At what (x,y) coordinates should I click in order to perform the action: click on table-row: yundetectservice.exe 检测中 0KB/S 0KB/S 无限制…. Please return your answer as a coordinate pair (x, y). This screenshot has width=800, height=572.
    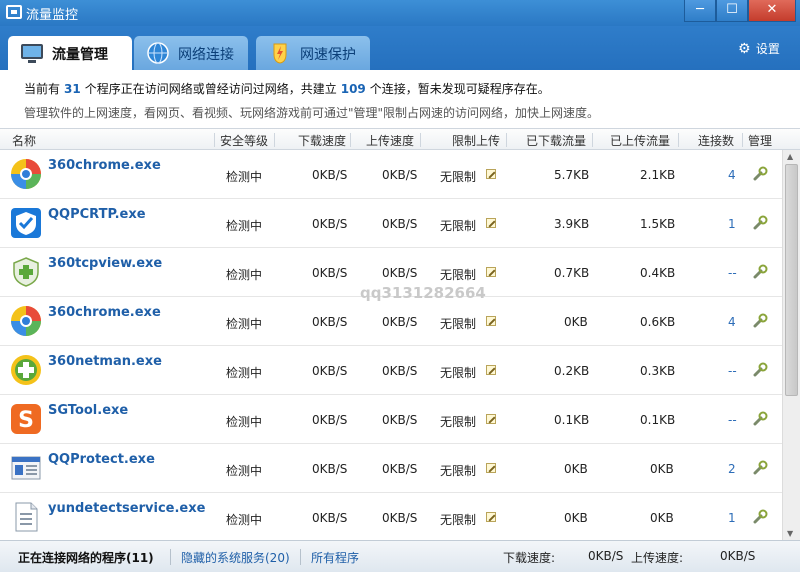
    Looking at the image, I should click on (391, 516).